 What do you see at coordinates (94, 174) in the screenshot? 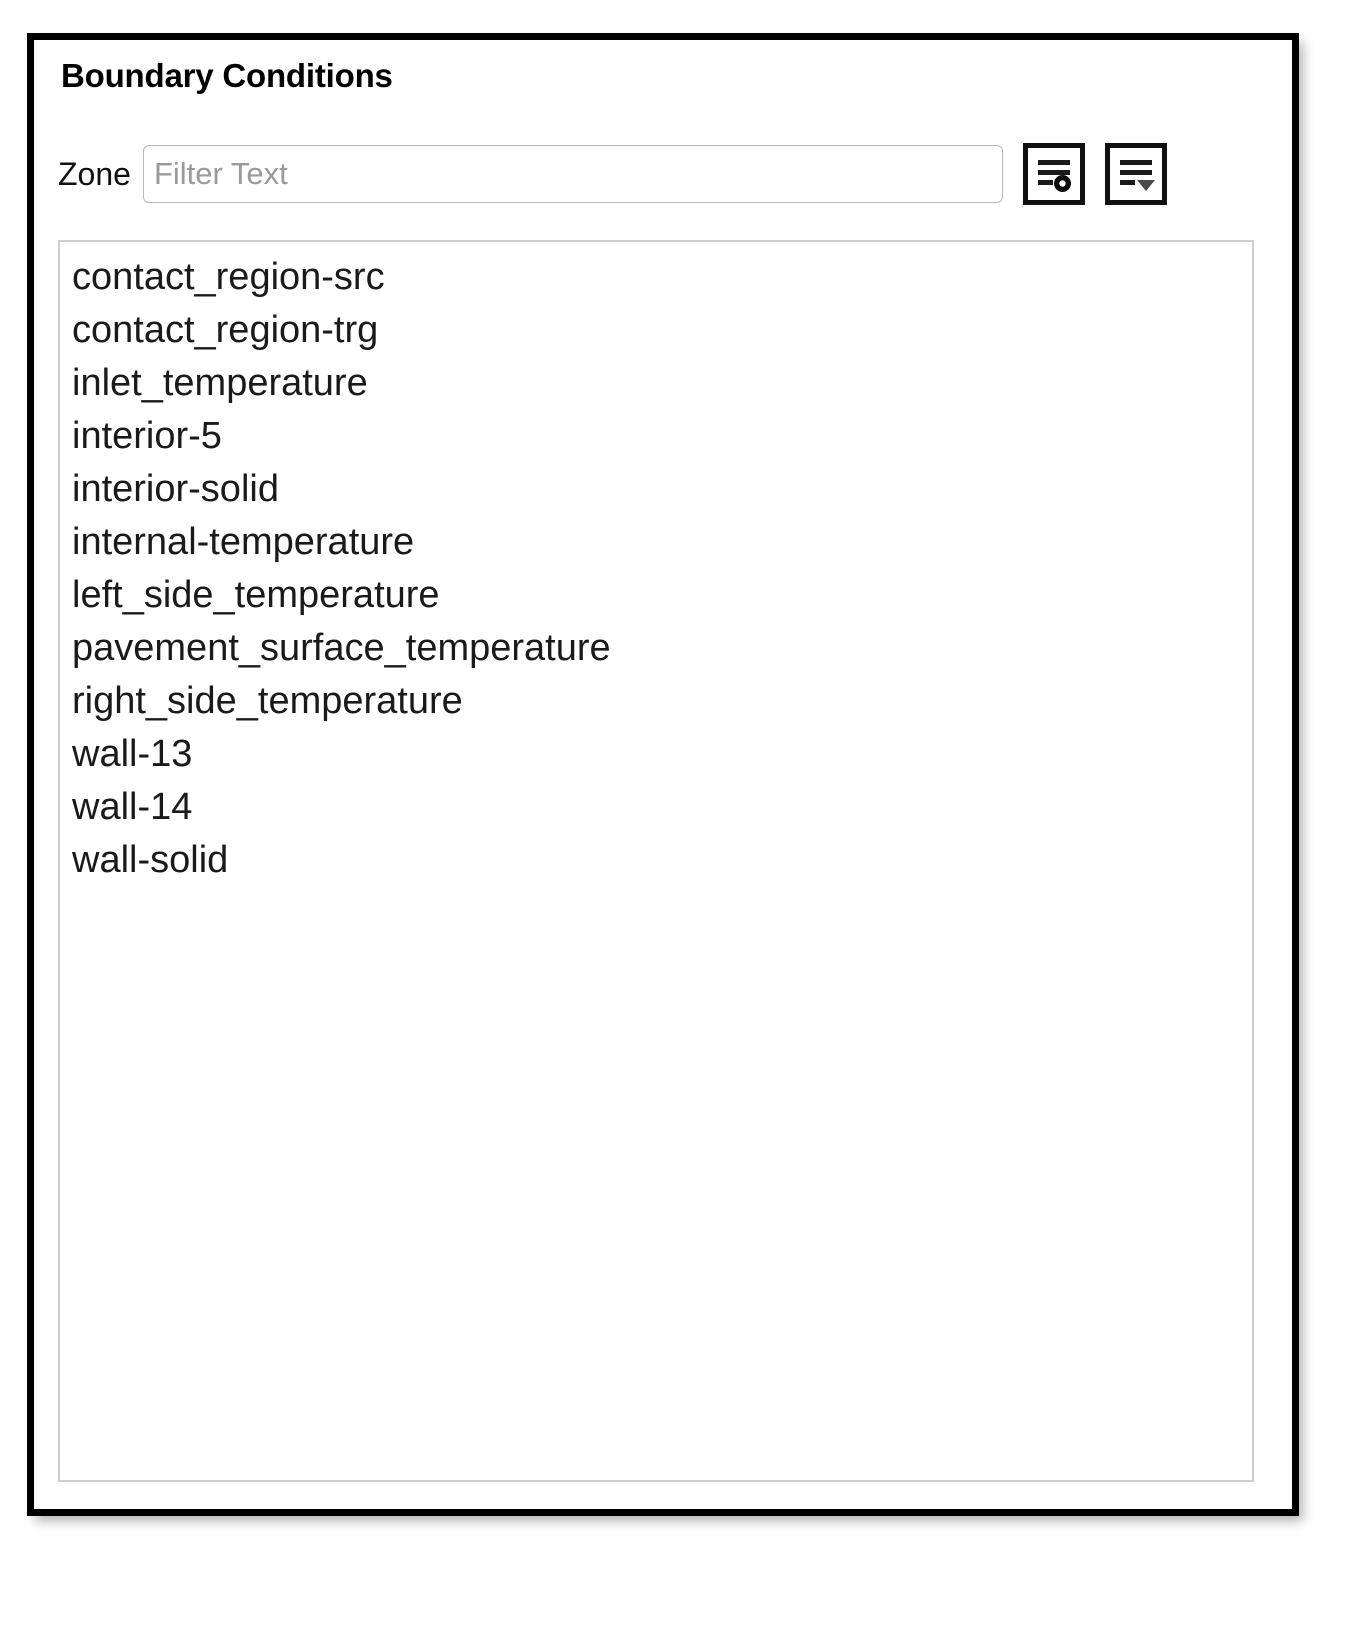
I see `zone-label: Zone` at bounding box center [94, 174].